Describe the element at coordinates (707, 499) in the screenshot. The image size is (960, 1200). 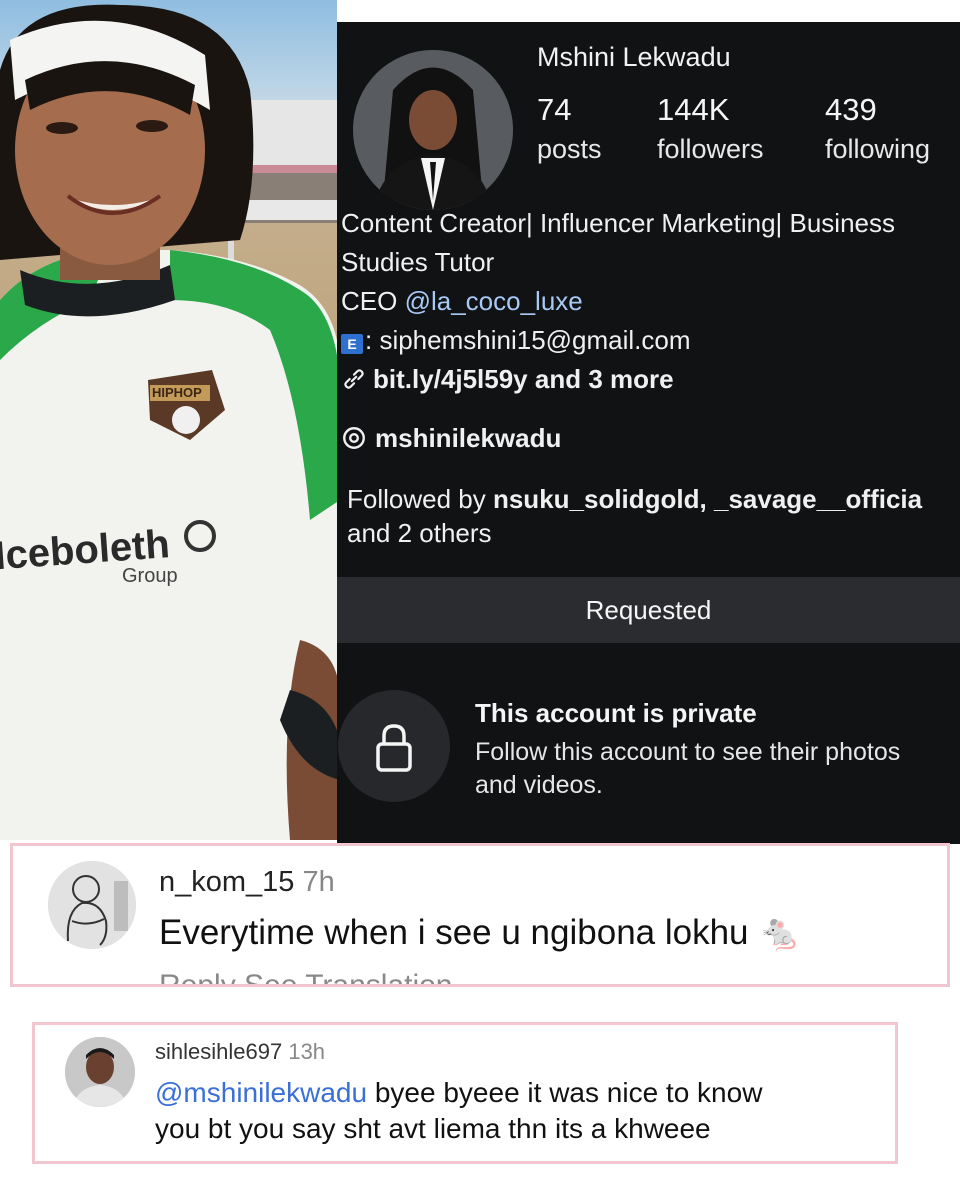
I see `followed-by-users: nsuku_solidgold, _savage__officia` at that location.